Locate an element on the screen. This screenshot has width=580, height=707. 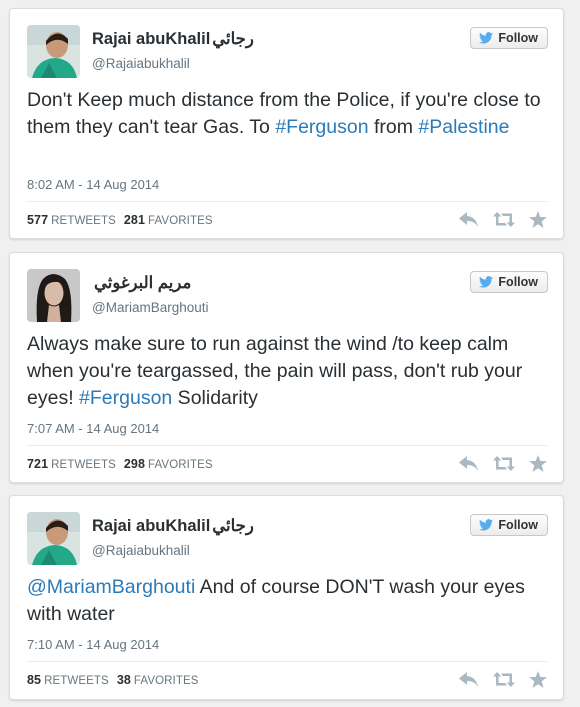
tweet-stats: 577 RETWEETS 281 FAVORITES is located at coordinates (120, 220).